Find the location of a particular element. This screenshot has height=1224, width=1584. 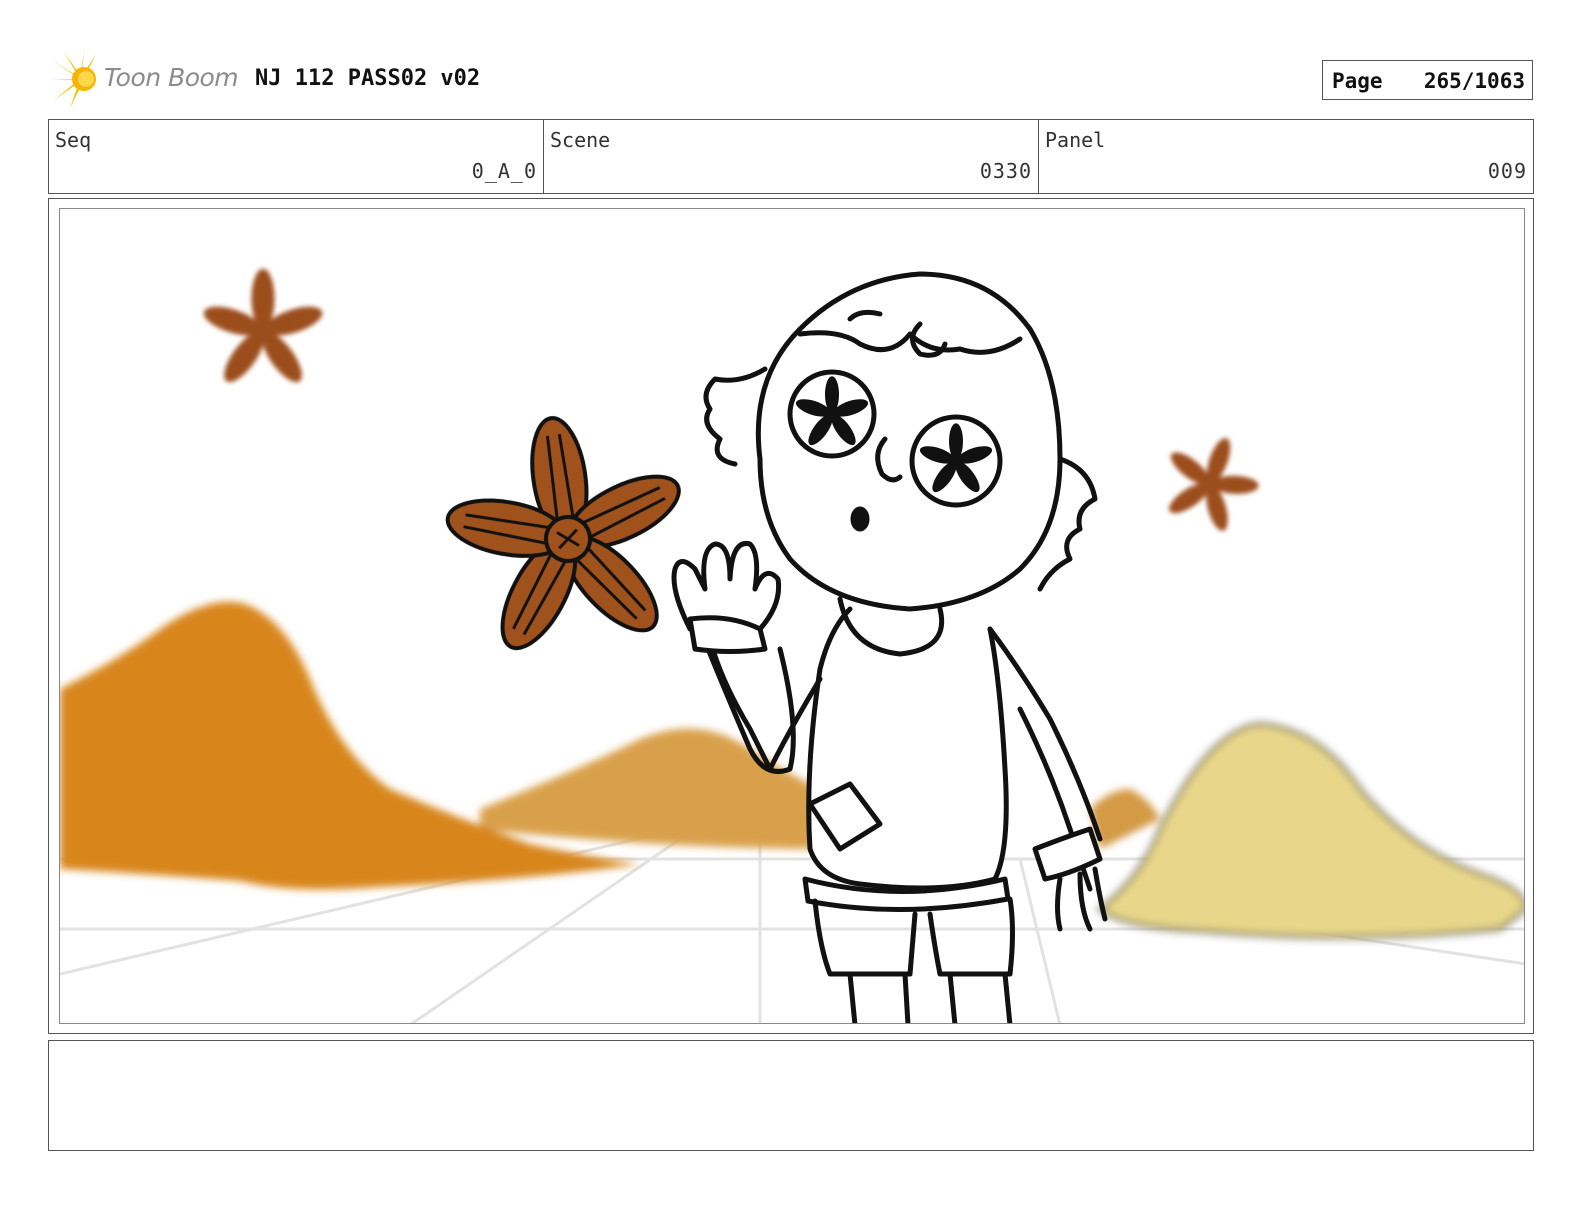

scene-value: 0330 is located at coordinates (1005, 171).